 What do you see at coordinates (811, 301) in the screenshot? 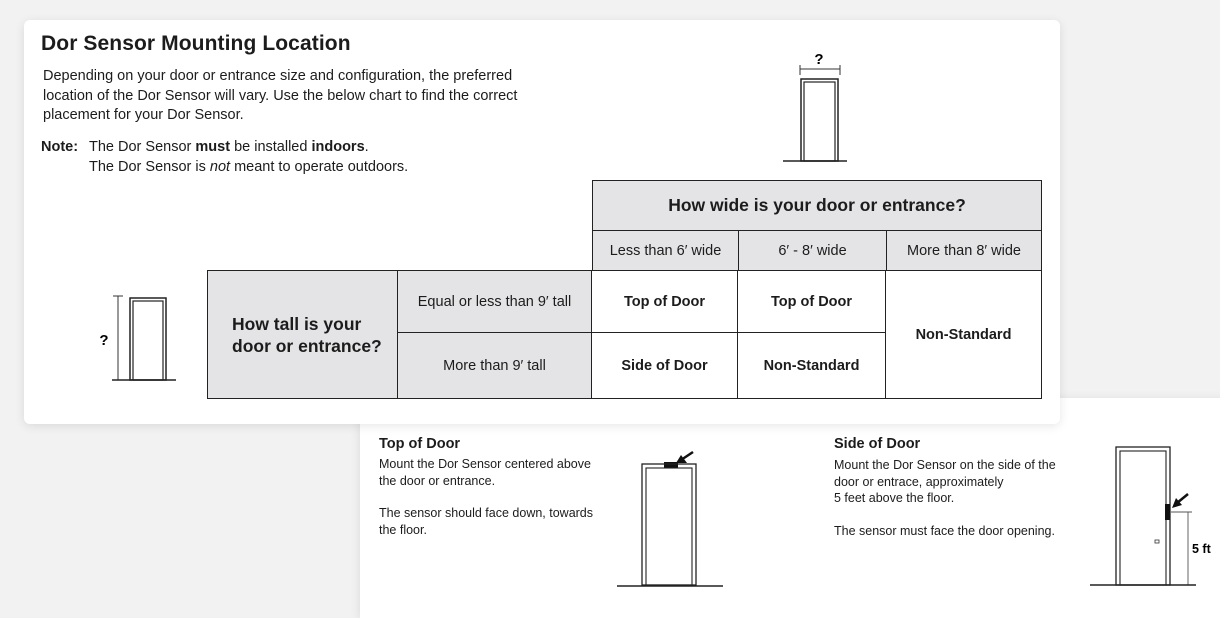
I see `result-top-of-door-medium: Top of Door` at bounding box center [811, 301].